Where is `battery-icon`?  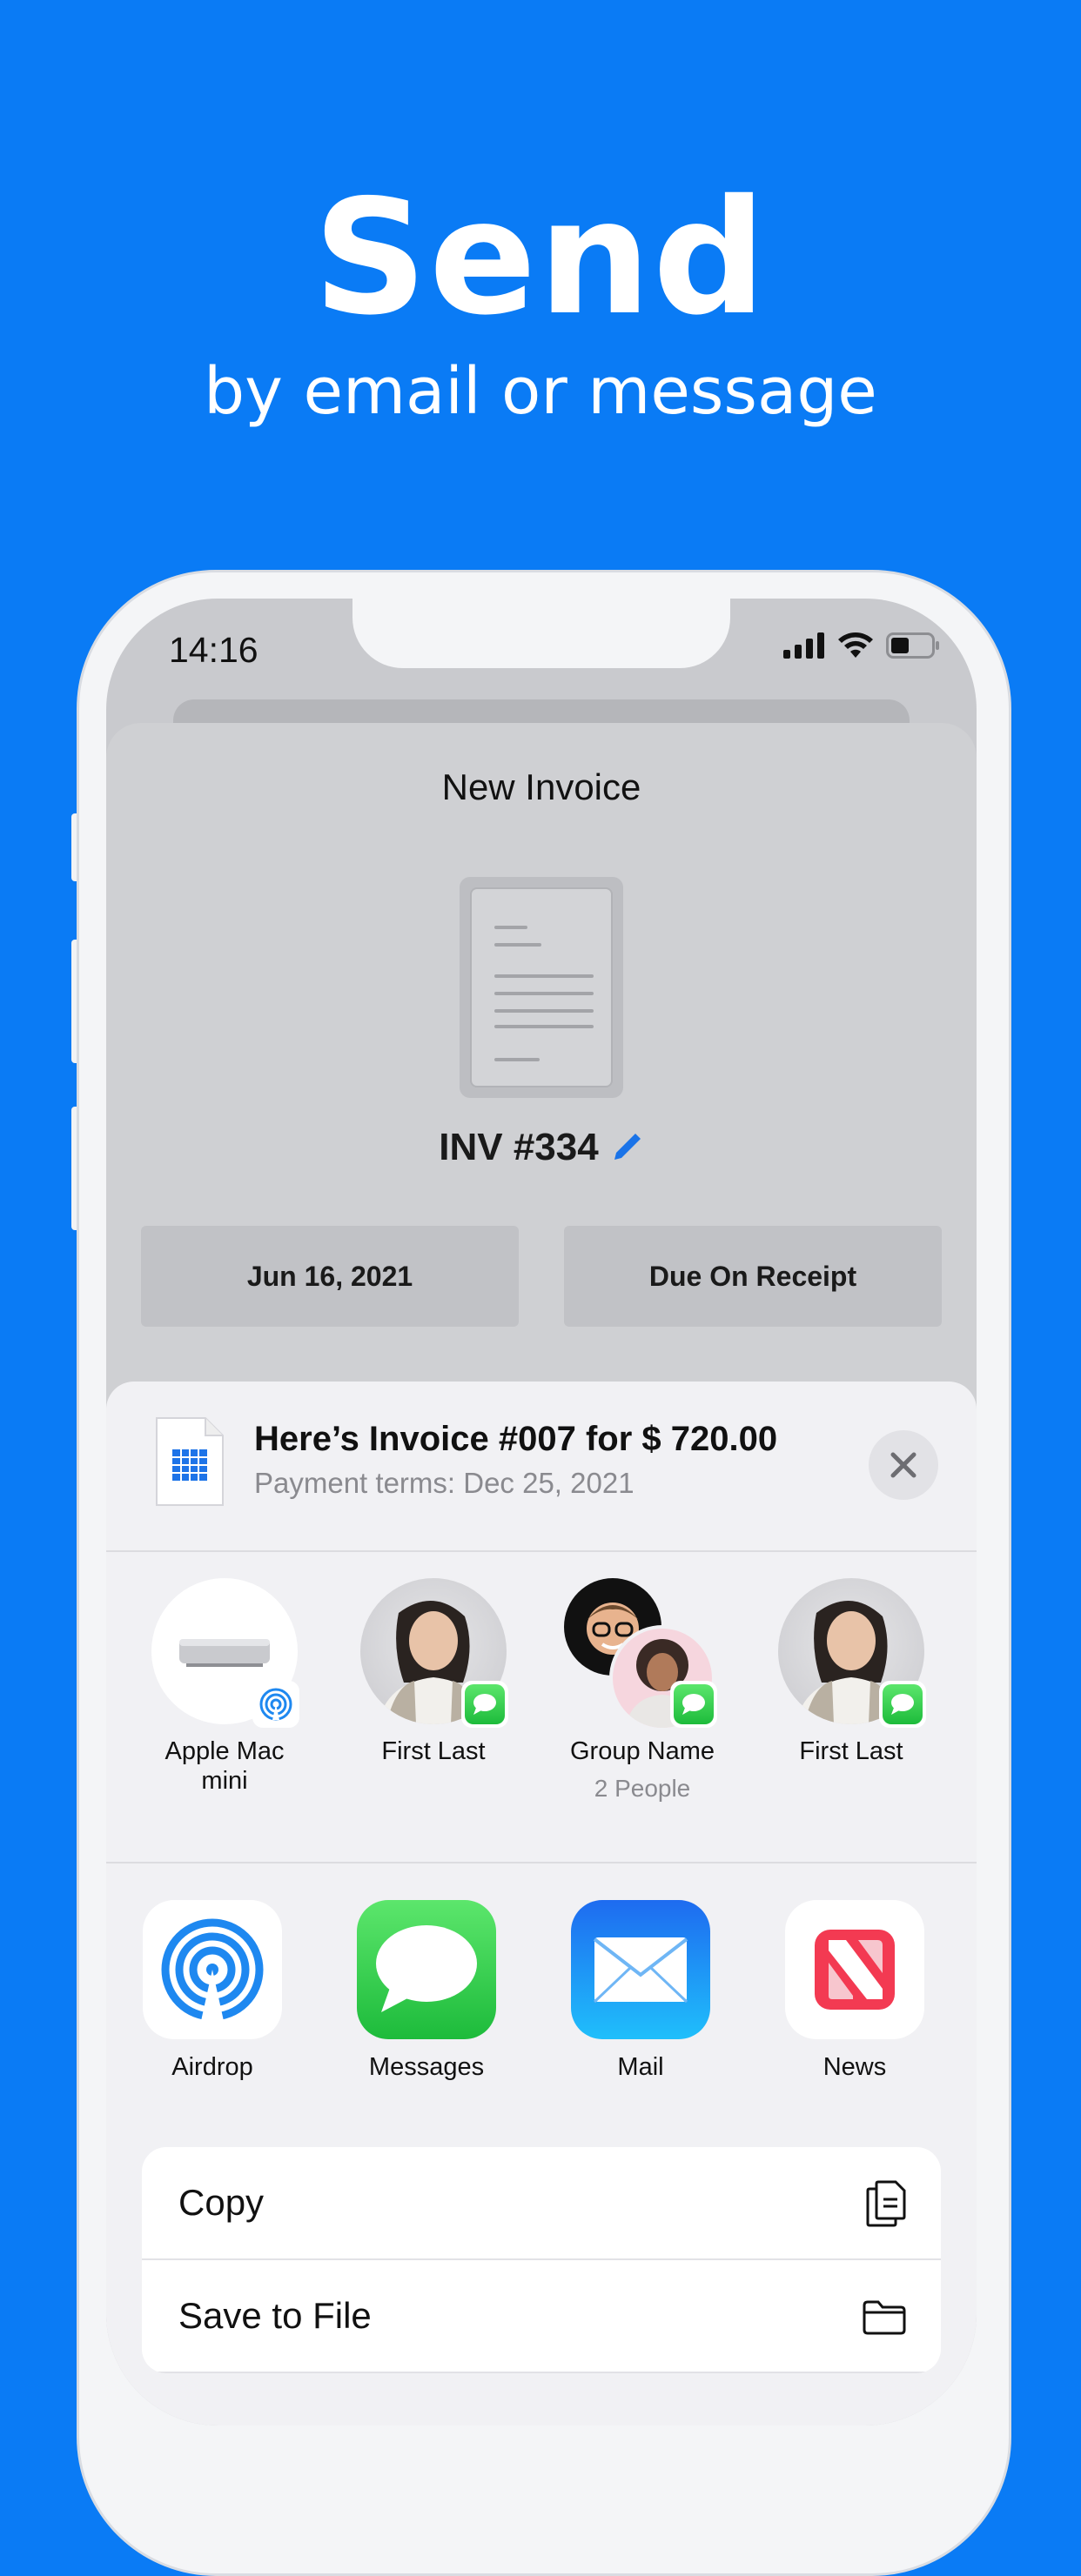
battery-icon is located at coordinates (913, 645).